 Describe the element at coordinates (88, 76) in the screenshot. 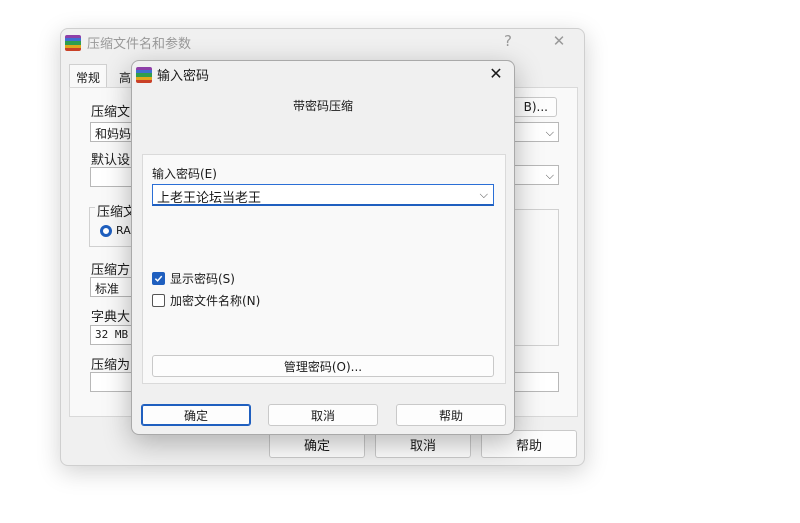

I see `tab-general: 常规` at that location.